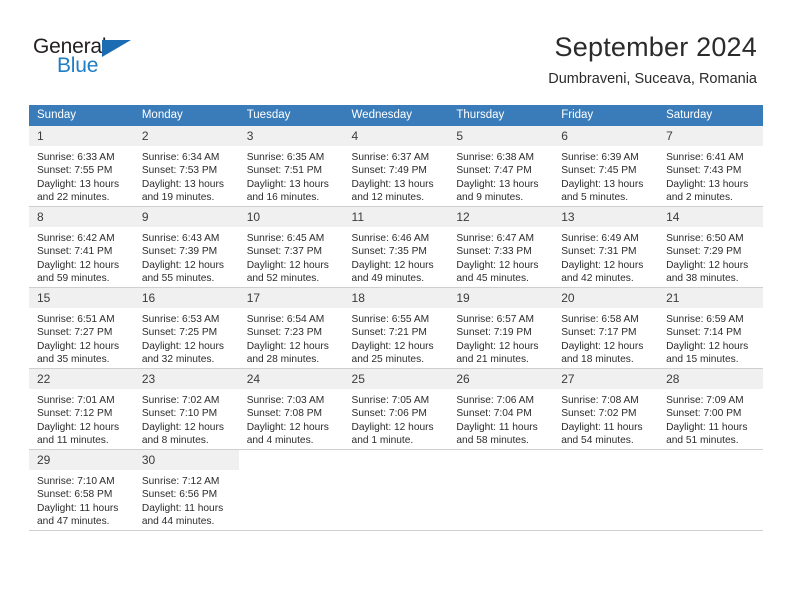 This screenshot has height=612, width=792. I want to click on daylight-text: Daylight: 11 hours and 47 minutes., so click(78, 514).